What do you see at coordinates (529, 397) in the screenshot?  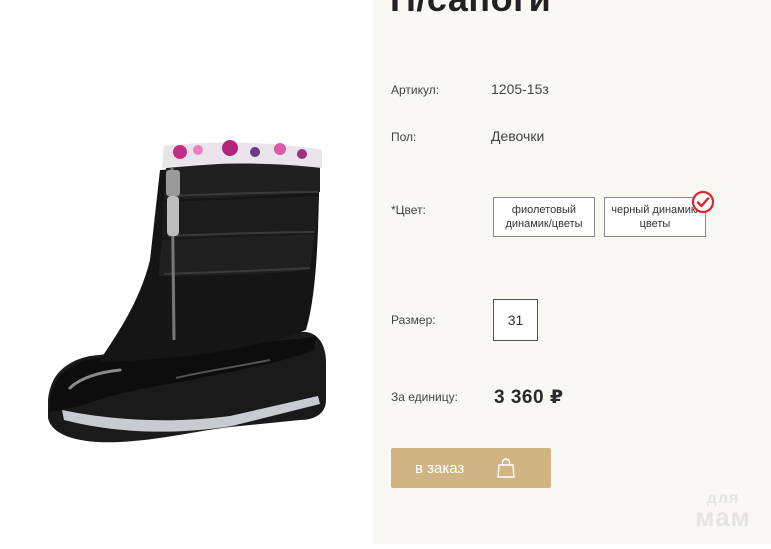 I see `price-value: 3 360 ₽` at bounding box center [529, 397].